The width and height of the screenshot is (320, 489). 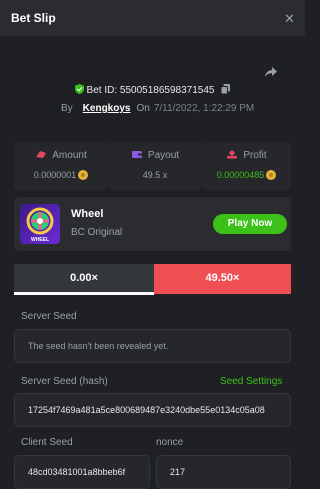 What do you see at coordinates (250, 224) in the screenshot?
I see `play-now-button: Play Now` at bounding box center [250, 224].